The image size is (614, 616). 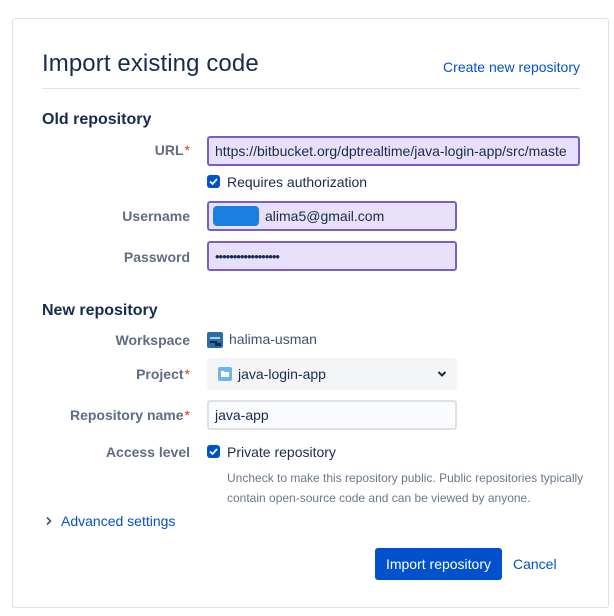 I want to click on divider, so click(x=311, y=88).